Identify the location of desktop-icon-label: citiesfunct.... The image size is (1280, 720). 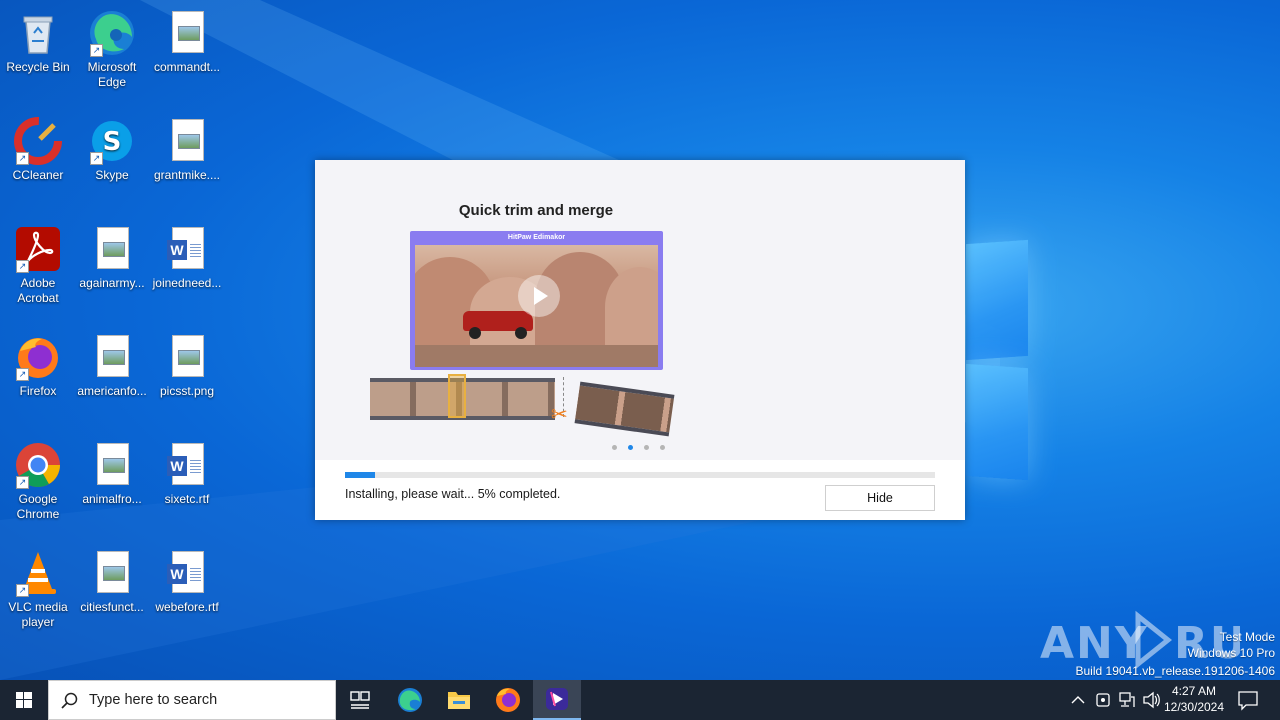
(112, 607).